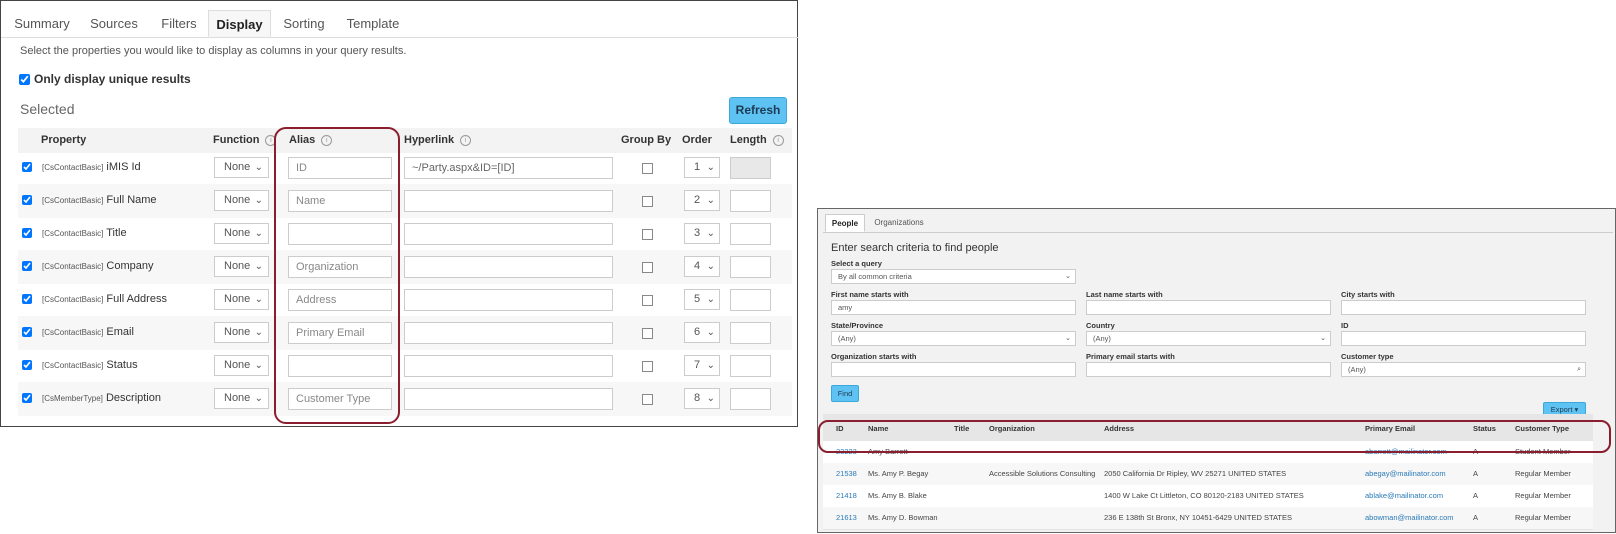 The width and height of the screenshot is (1616, 534). What do you see at coordinates (702, 233) in the screenshot?
I see `order-select: 3 ⌄` at bounding box center [702, 233].